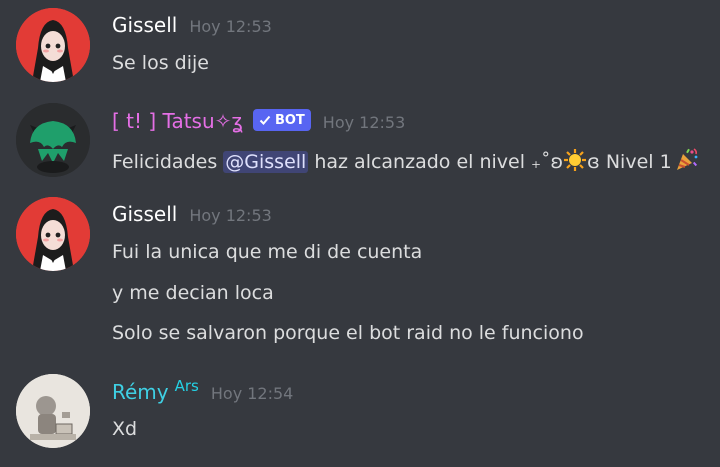 This screenshot has height=467, width=720. What do you see at coordinates (168, 162) in the screenshot?
I see `message-text-prefix: Felicidades` at bounding box center [168, 162].